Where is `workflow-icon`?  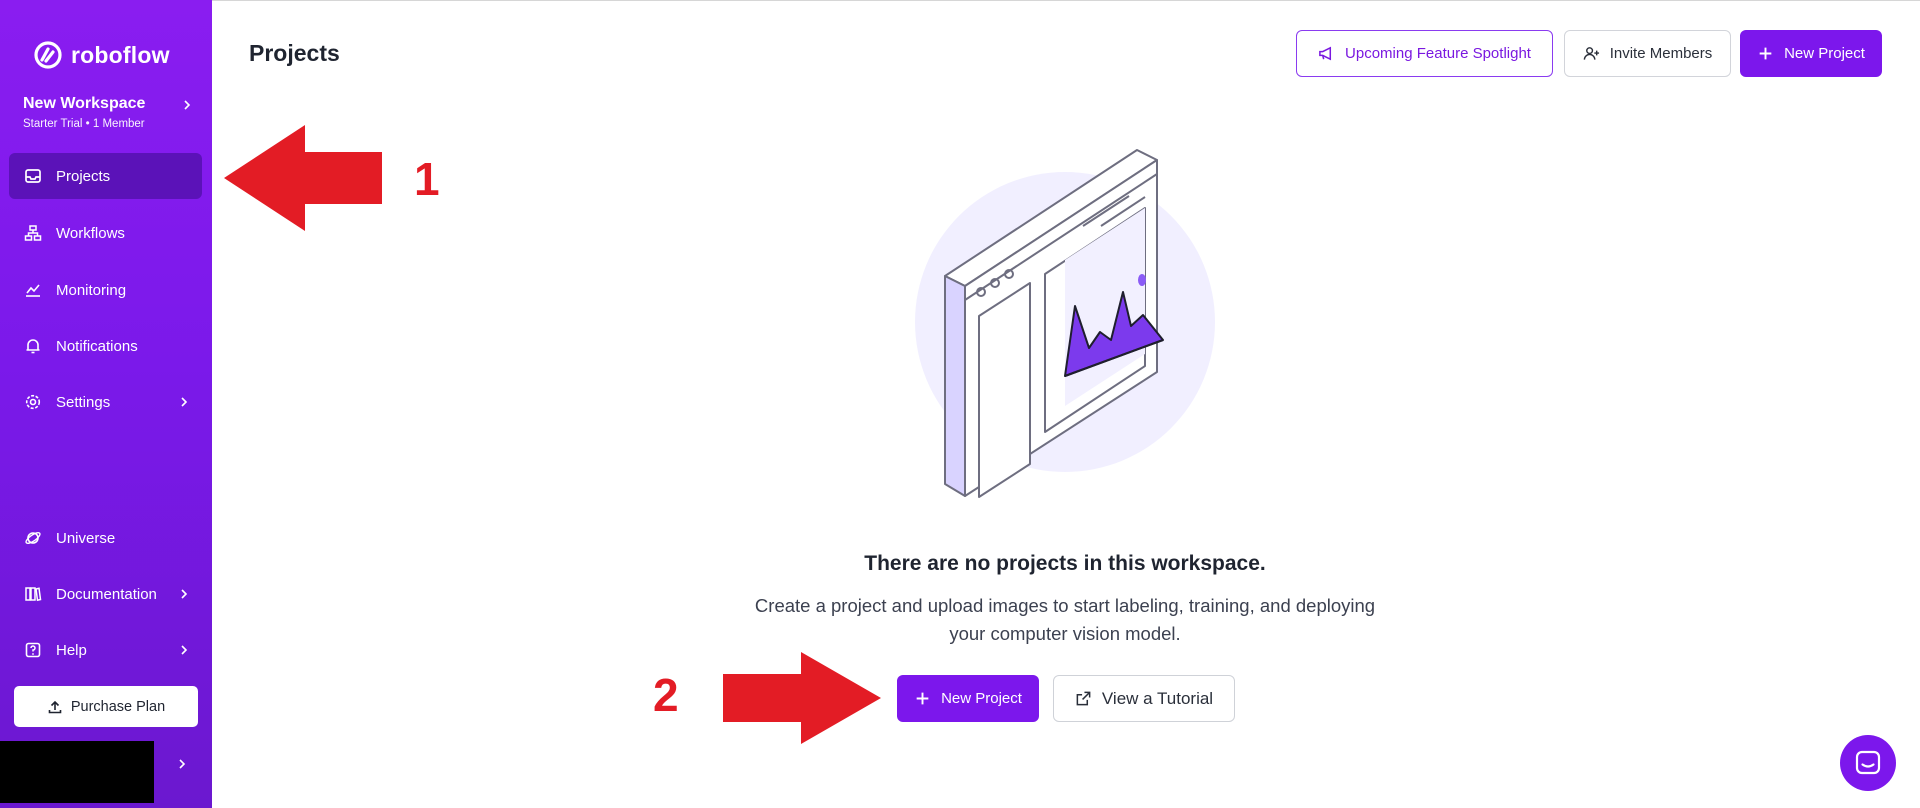
workflow-icon is located at coordinates (33, 233).